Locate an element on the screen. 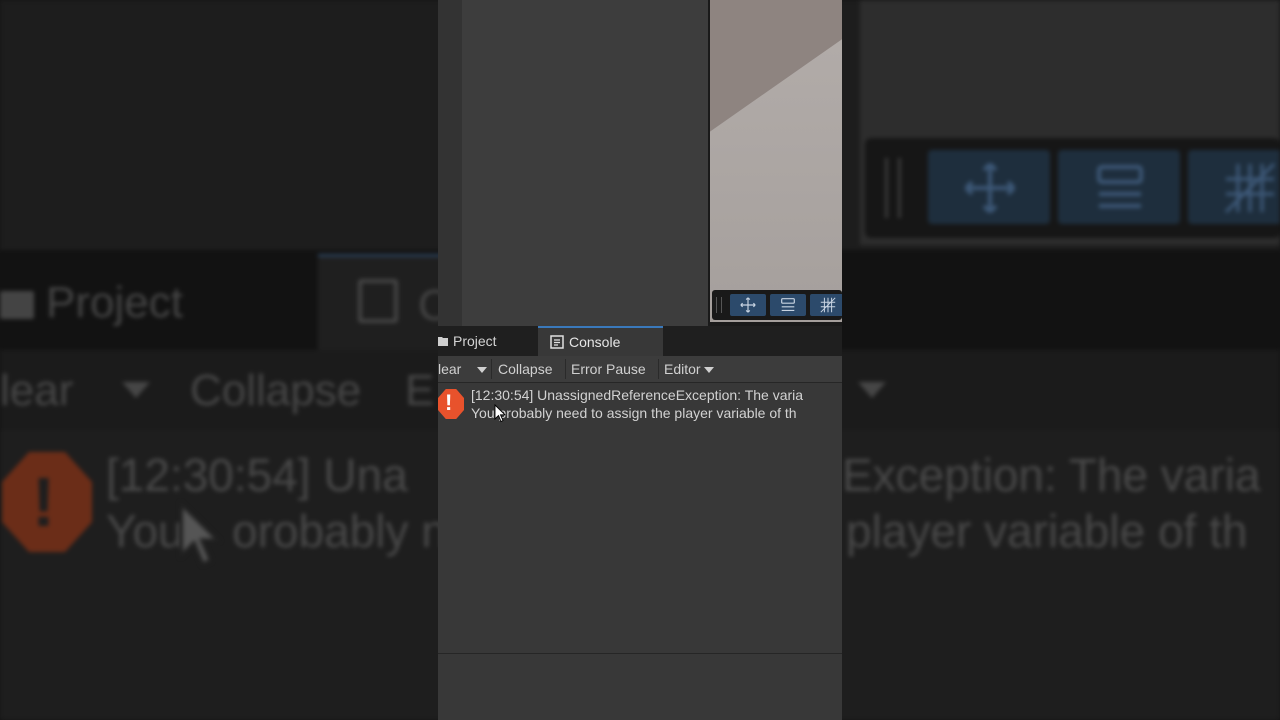 The width and height of the screenshot is (1280, 720). console-toolbar: lear Collapse Error Pause Editor is located at coordinates (640, 369).